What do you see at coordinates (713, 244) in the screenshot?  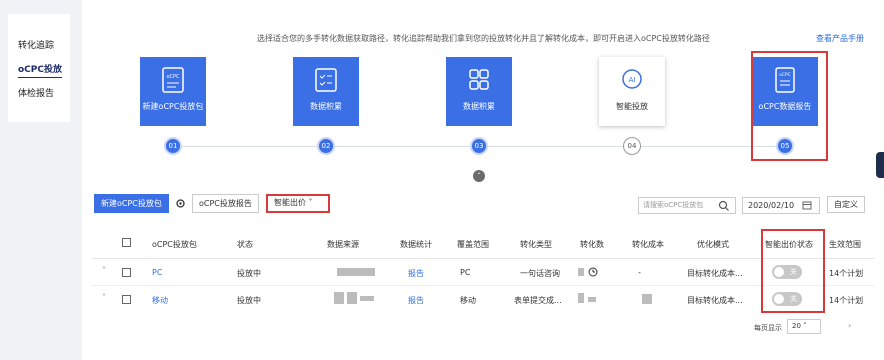 I see `col-header: 优化模式` at bounding box center [713, 244].